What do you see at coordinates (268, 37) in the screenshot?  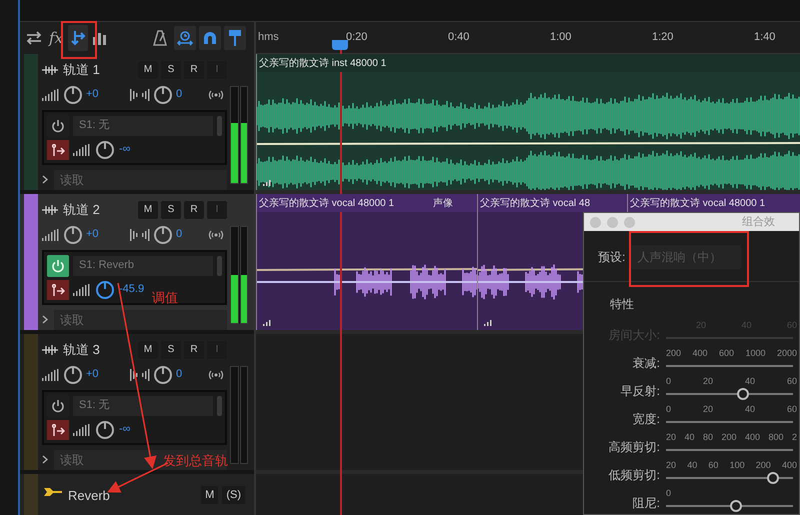 I see `ruler-unit: hms` at bounding box center [268, 37].